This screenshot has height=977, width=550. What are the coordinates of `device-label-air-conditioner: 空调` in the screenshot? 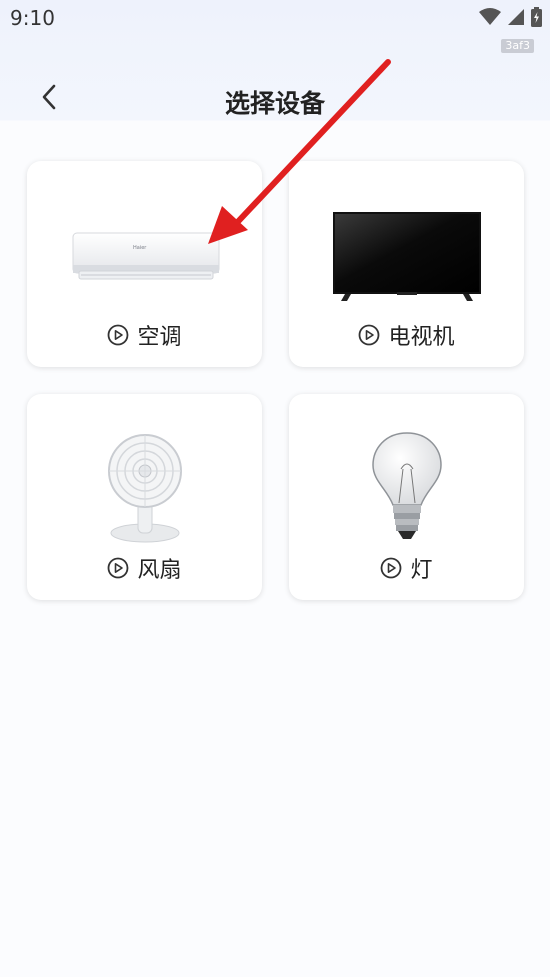 It's located at (144, 335).